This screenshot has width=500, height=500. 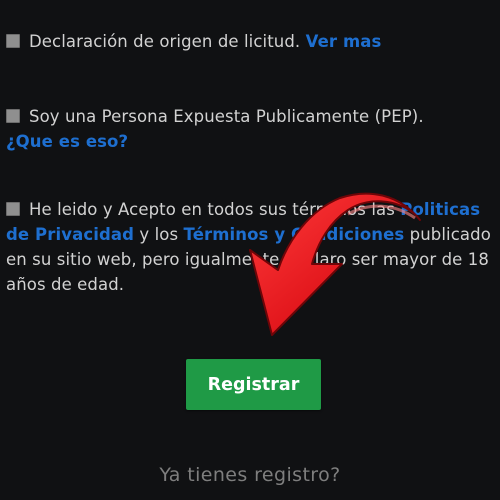 I want to click on red-arrow-icon, so click(x=335, y=264).